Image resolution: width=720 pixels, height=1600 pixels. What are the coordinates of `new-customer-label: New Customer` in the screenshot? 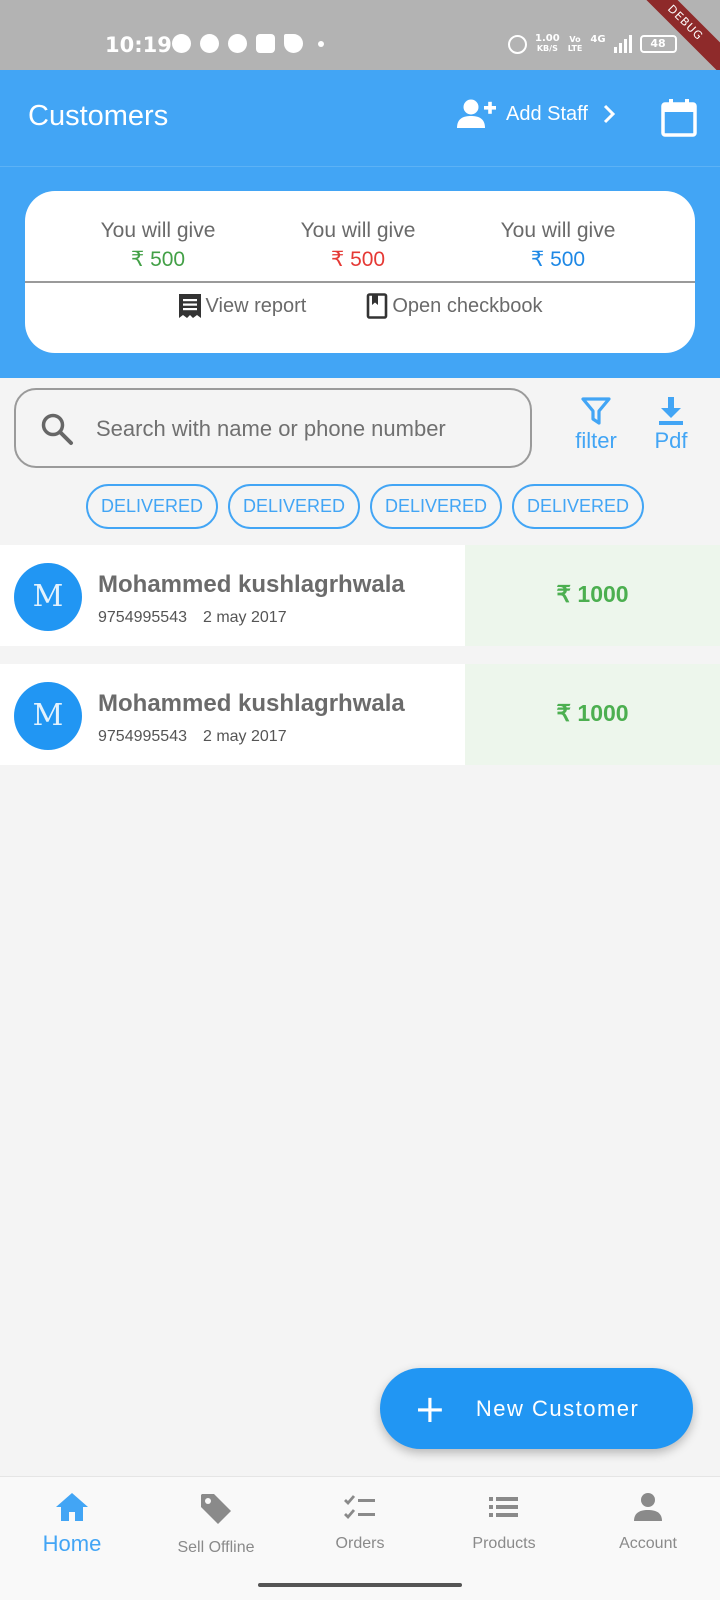 It's located at (557, 1408).